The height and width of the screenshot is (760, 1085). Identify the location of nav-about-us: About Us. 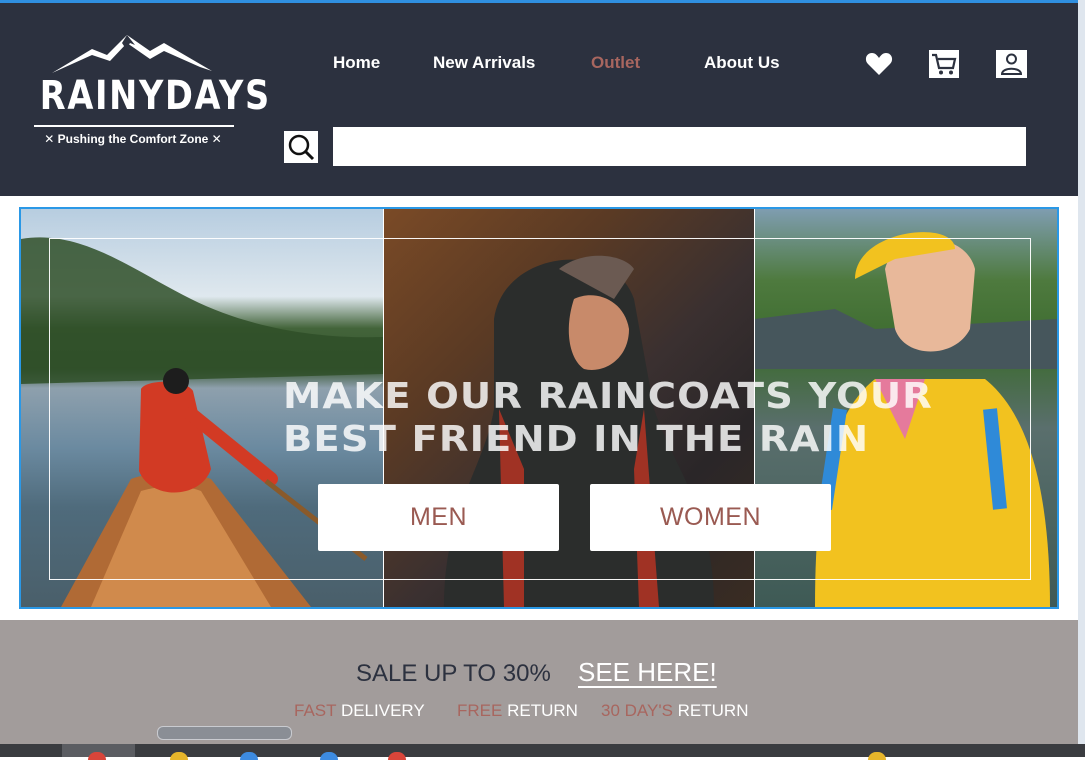
(742, 63).